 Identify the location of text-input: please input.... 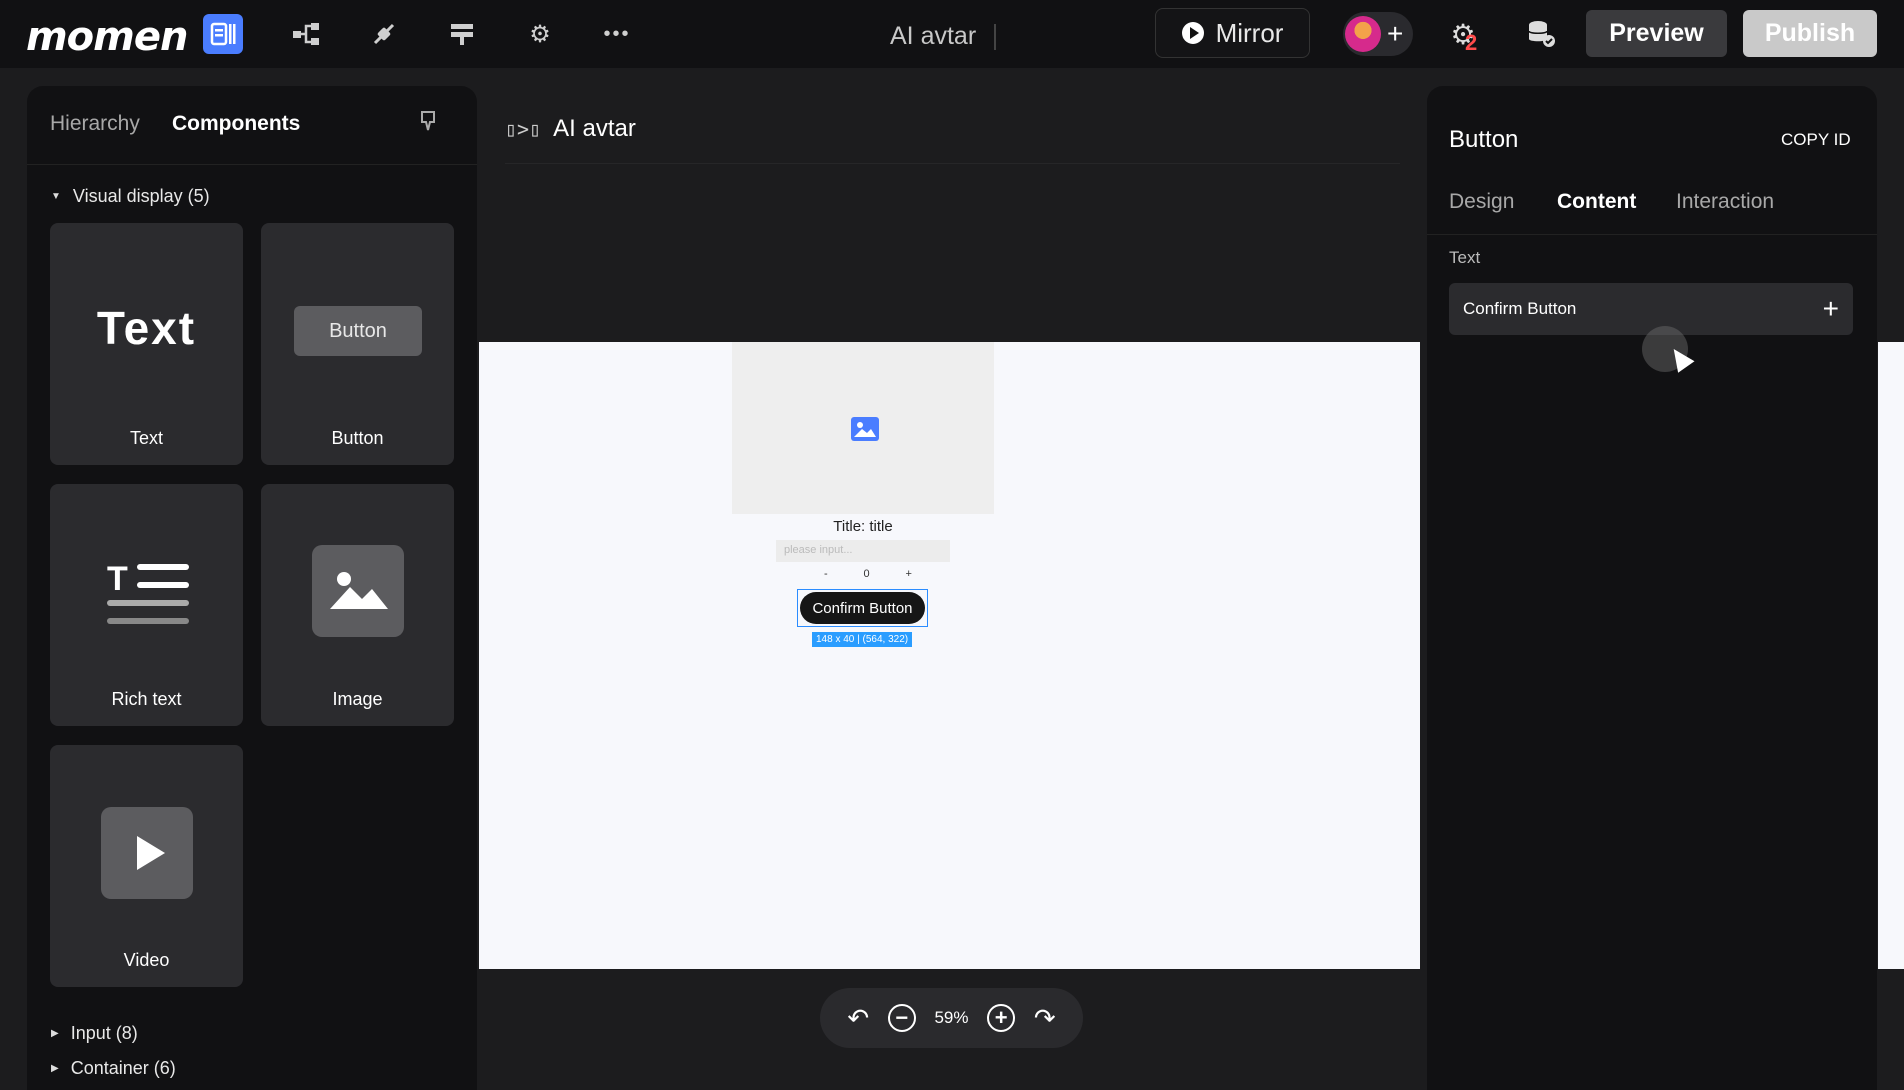
(863, 551).